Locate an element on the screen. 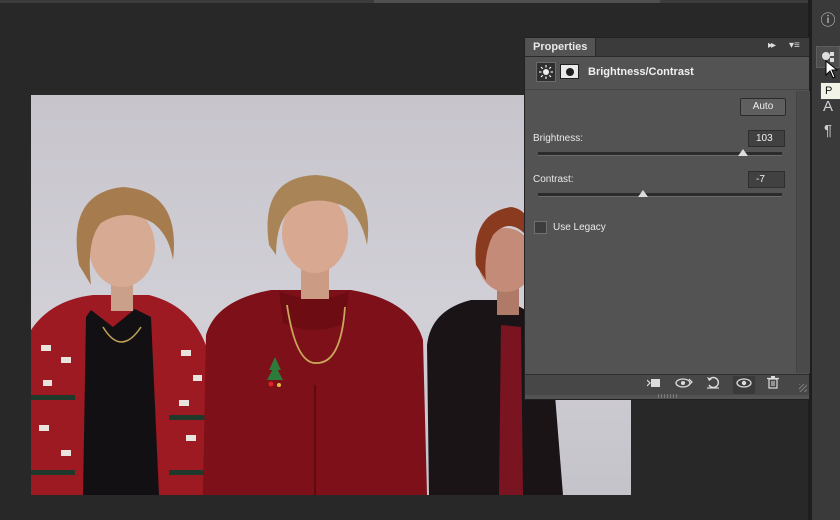 Image resolution: width=840 pixels, height=520 pixels. paragraph-icon: ¶ is located at coordinates (828, 130).